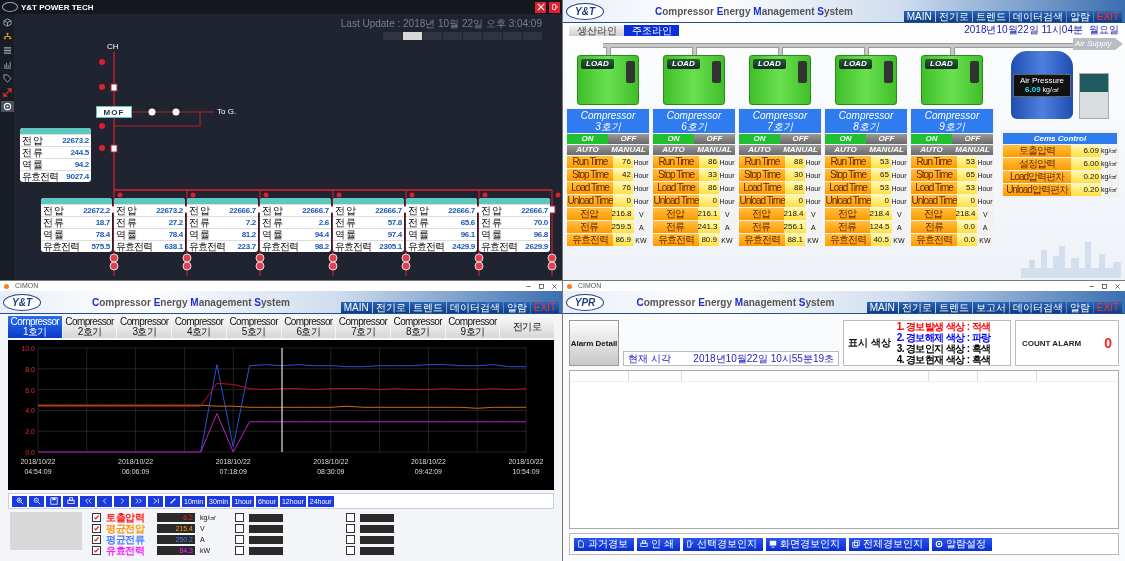 This screenshot has width=1125, height=561. Describe the element at coordinates (722, 544) in the screenshot. I see `action-button: 선택경보인지` at that location.